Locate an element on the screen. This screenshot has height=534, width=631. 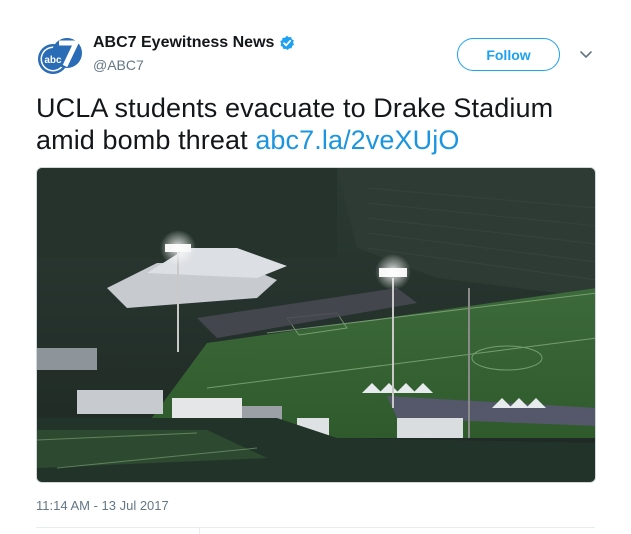
display-name: ABC7 Eyewitness News is located at coordinates (183, 43).